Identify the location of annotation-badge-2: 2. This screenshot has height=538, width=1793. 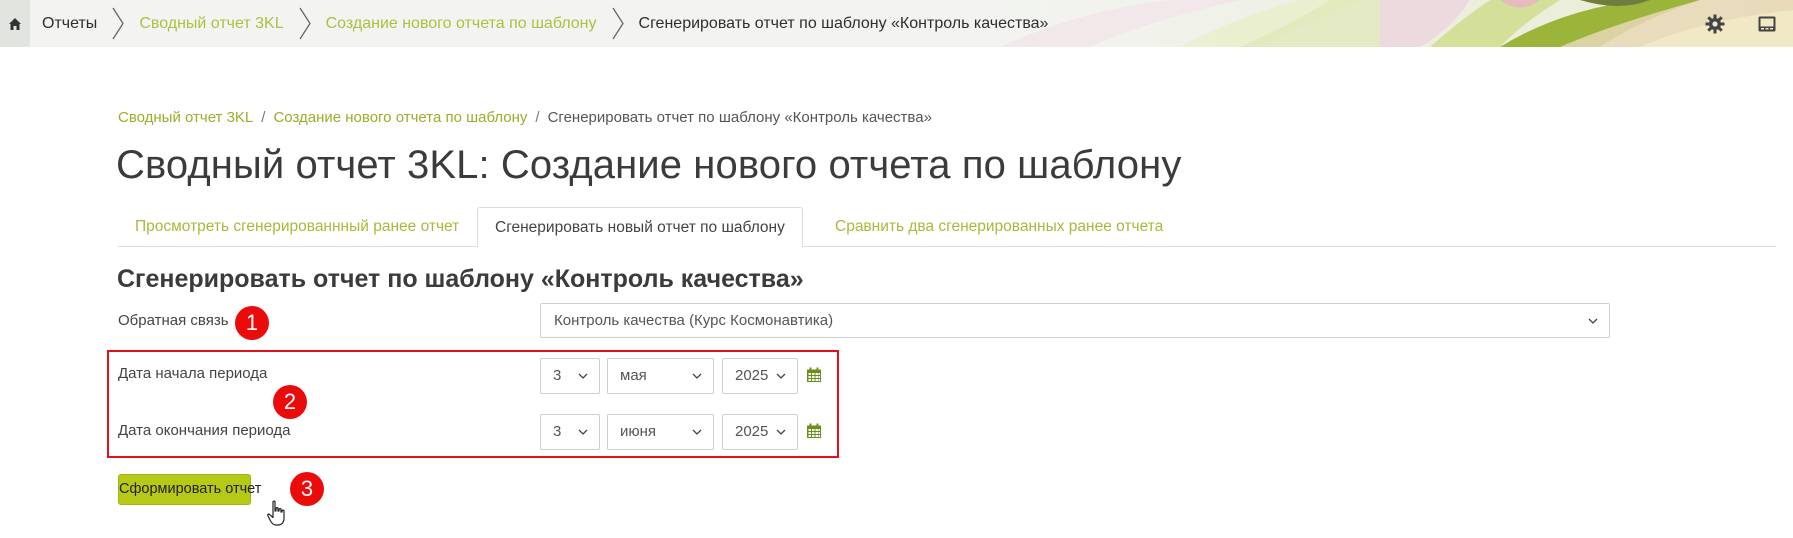
(290, 402).